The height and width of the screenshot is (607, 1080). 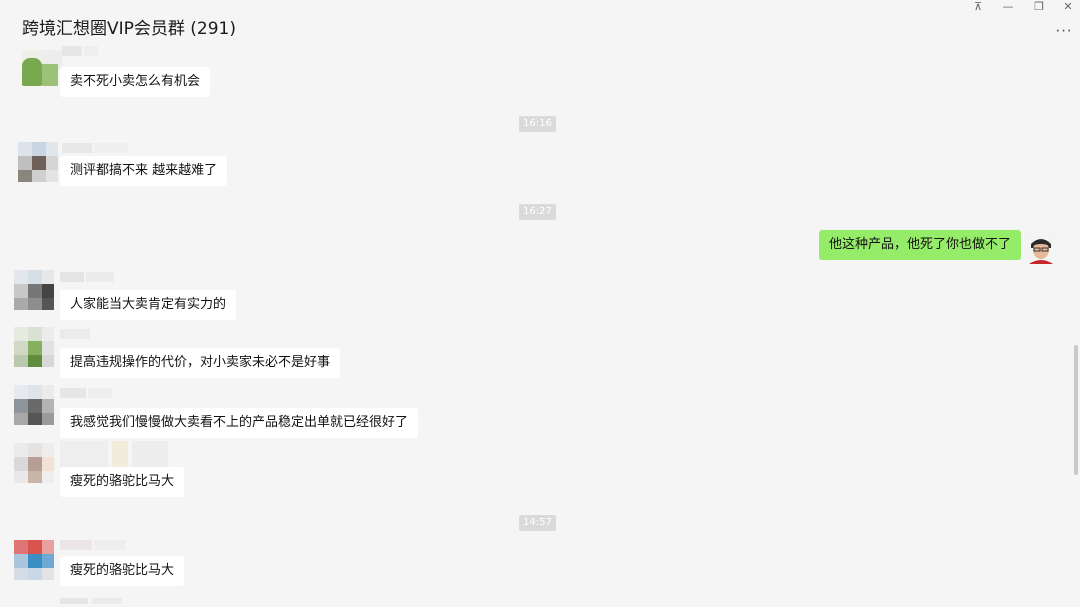 What do you see at coordinates (978, 7) in the screenshot?
I see `pin-icon: ⊼` at bounding box center [978, 7].